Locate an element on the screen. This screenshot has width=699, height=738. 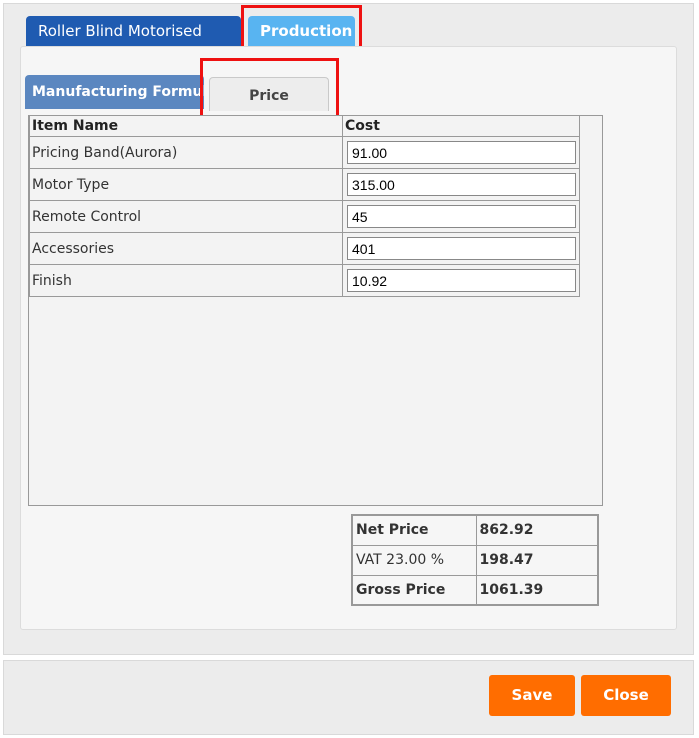
vat-label: VAT 23.00 % is located at coordinates (414, 560).